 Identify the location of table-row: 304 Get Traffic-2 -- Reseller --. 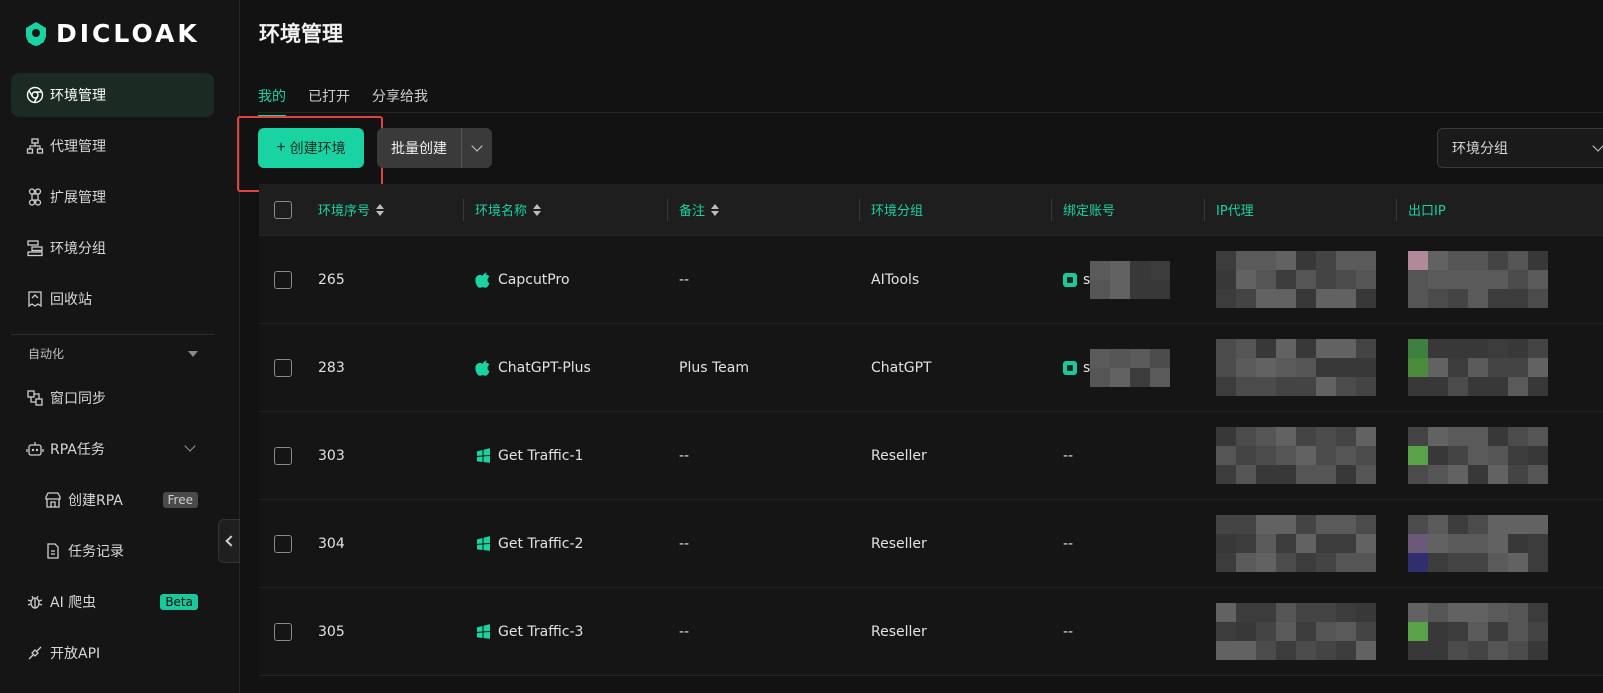
(931, 544).